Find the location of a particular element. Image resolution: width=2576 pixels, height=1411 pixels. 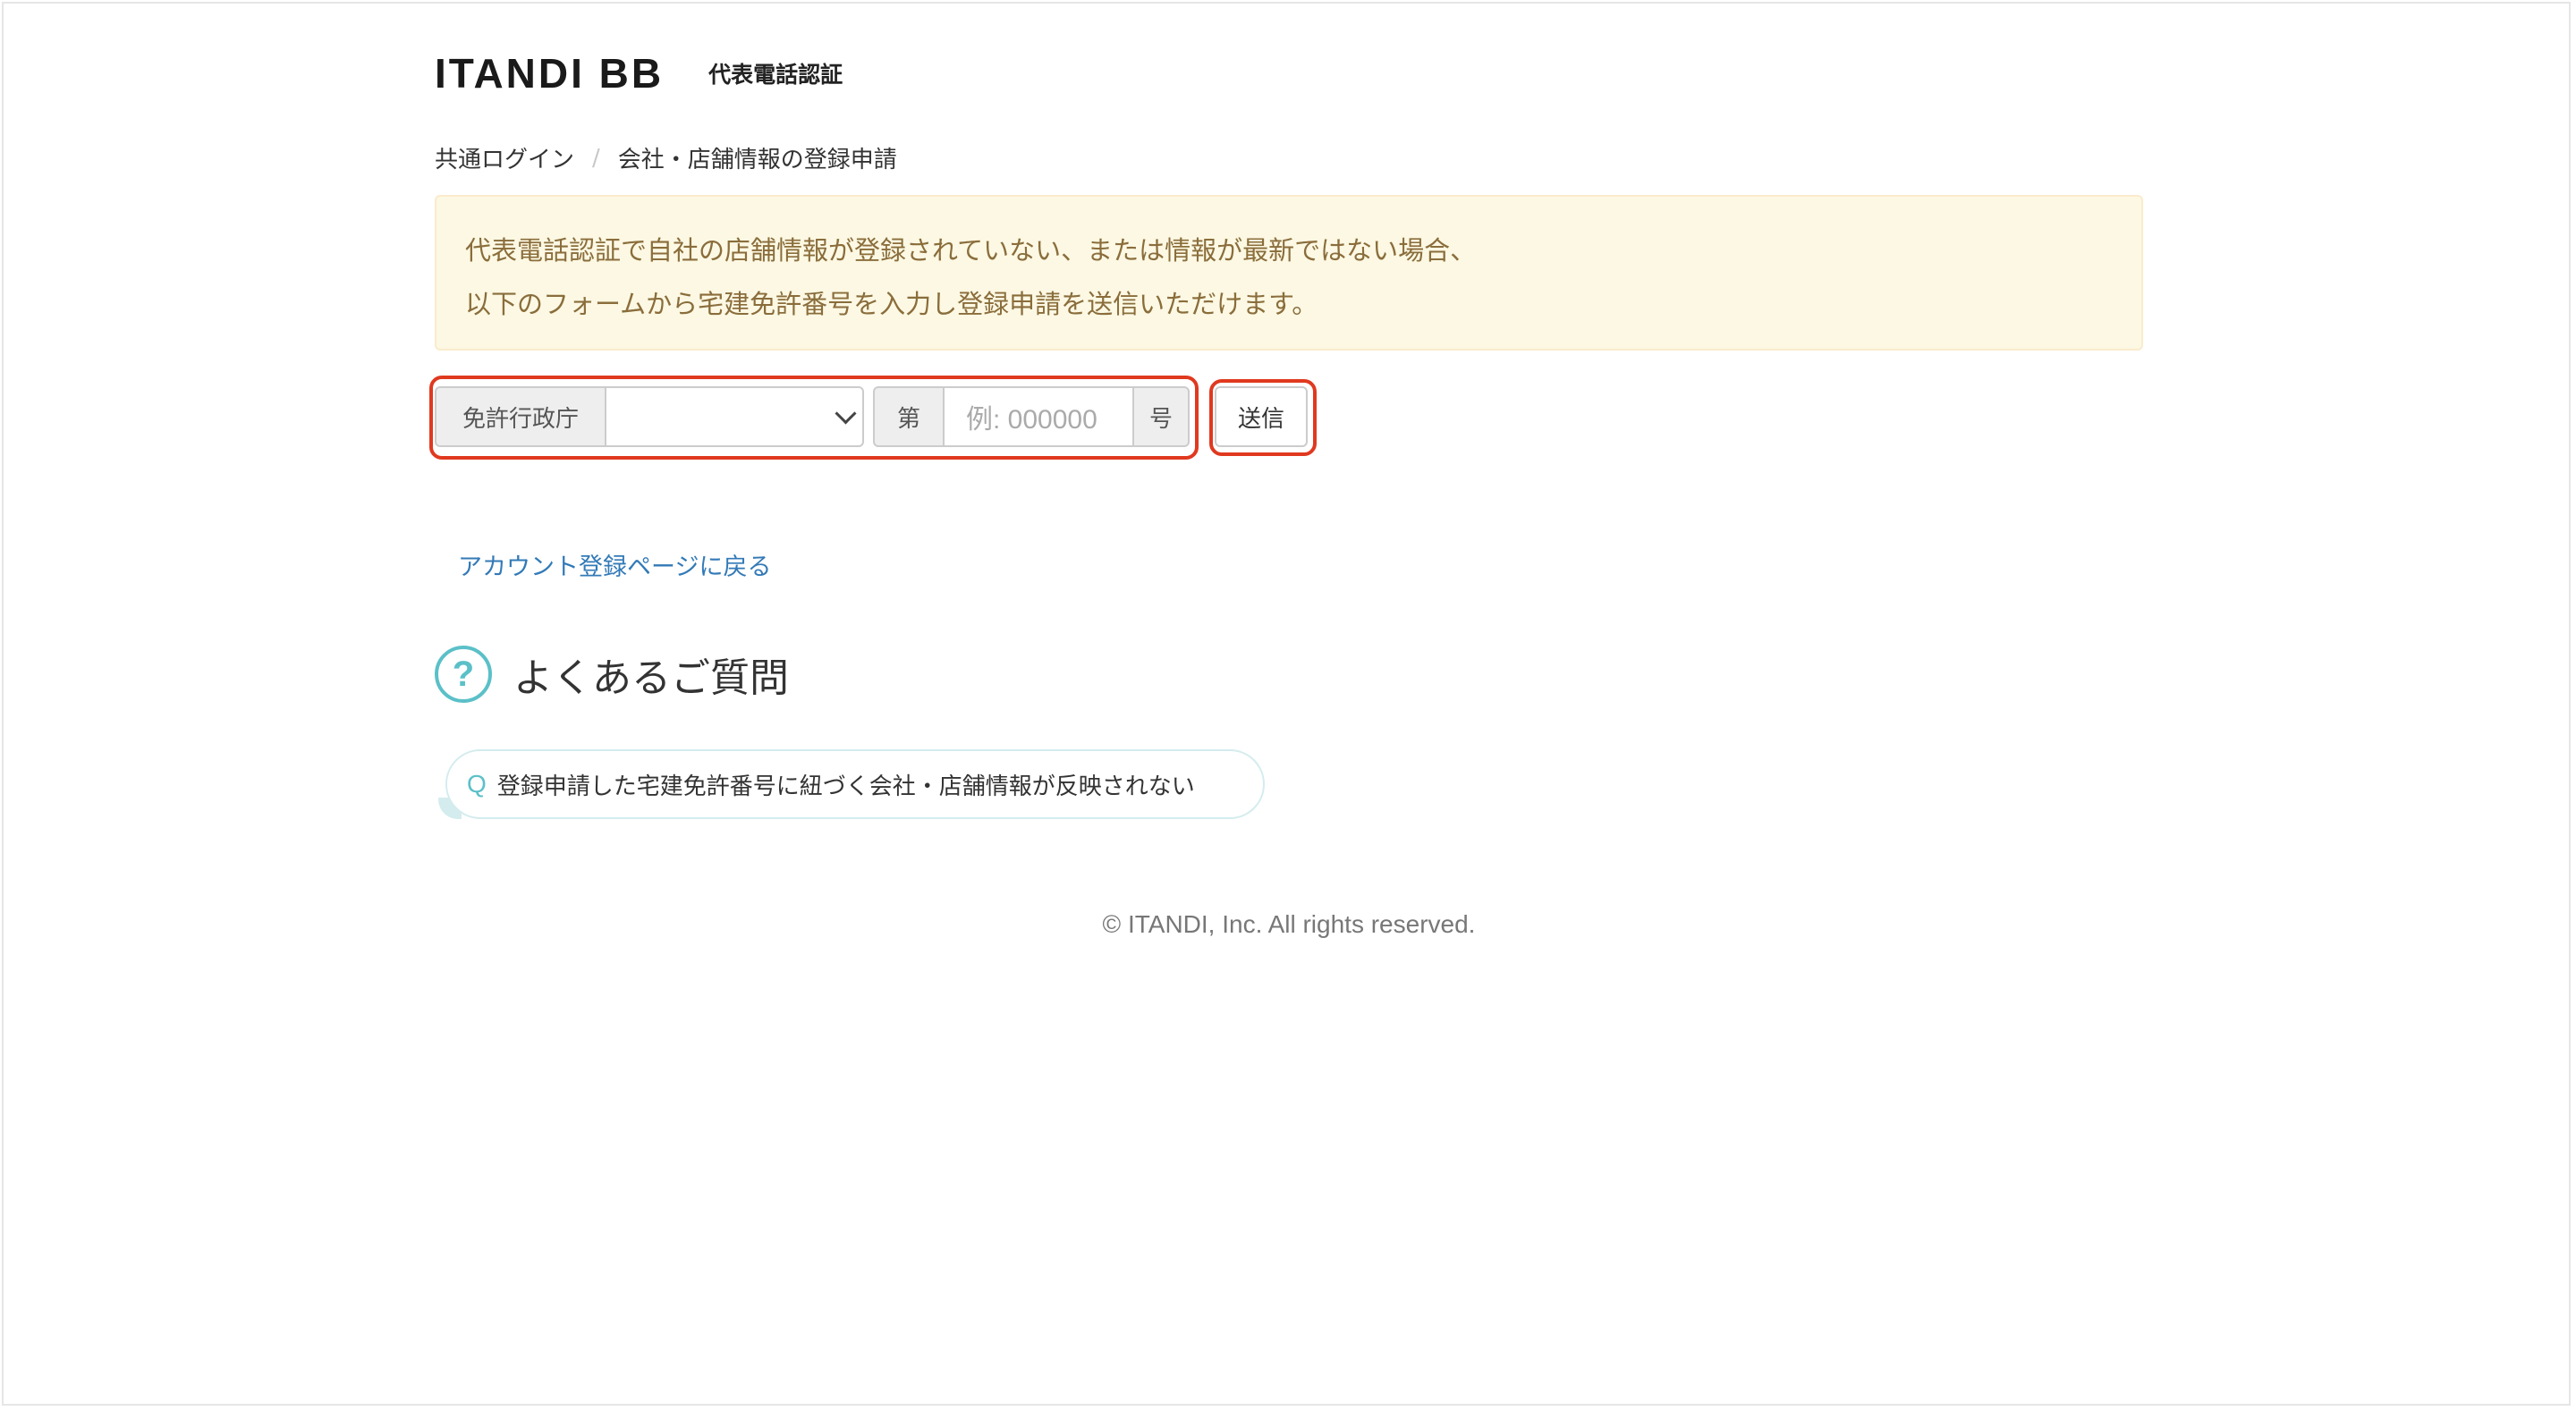

faq-heading: ? よくあるご質問 is located at coordinates (612, 674).